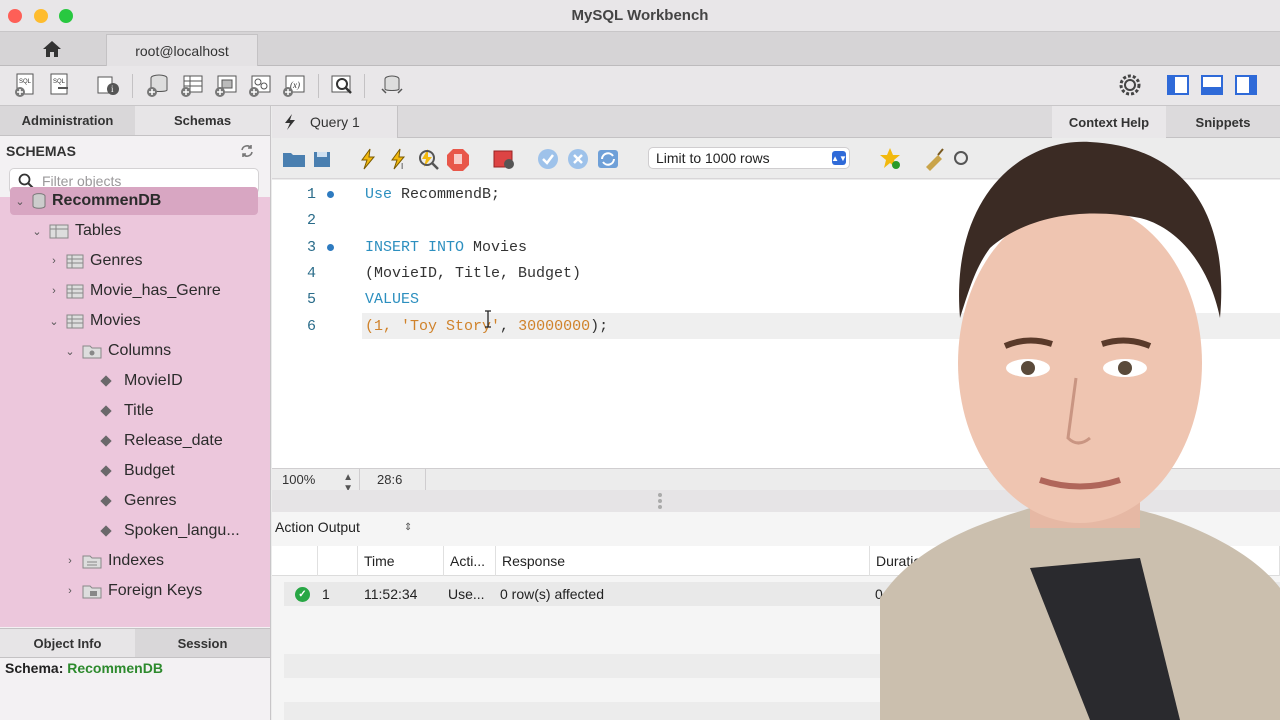 The width and height of the screenshot is (1280, 720). Describe the element at coordinates (135, 261) in the screenshot. I see `tree-table-genres: › Genres` at that location.